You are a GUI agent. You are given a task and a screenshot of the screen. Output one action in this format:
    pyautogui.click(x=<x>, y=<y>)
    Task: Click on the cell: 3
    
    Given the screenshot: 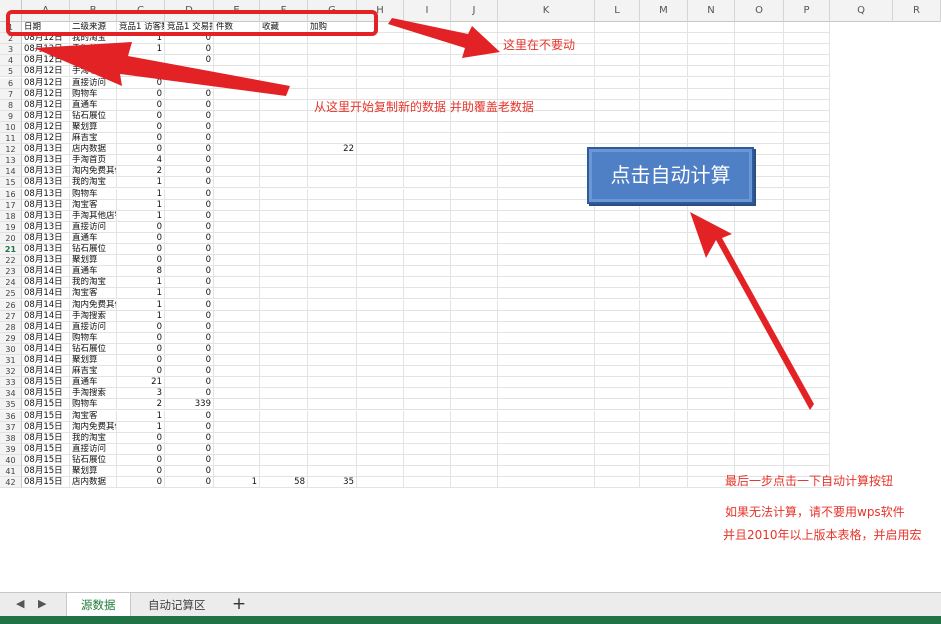 What is the action you would take?
    pyautogui.click(x=141, y=394)
    